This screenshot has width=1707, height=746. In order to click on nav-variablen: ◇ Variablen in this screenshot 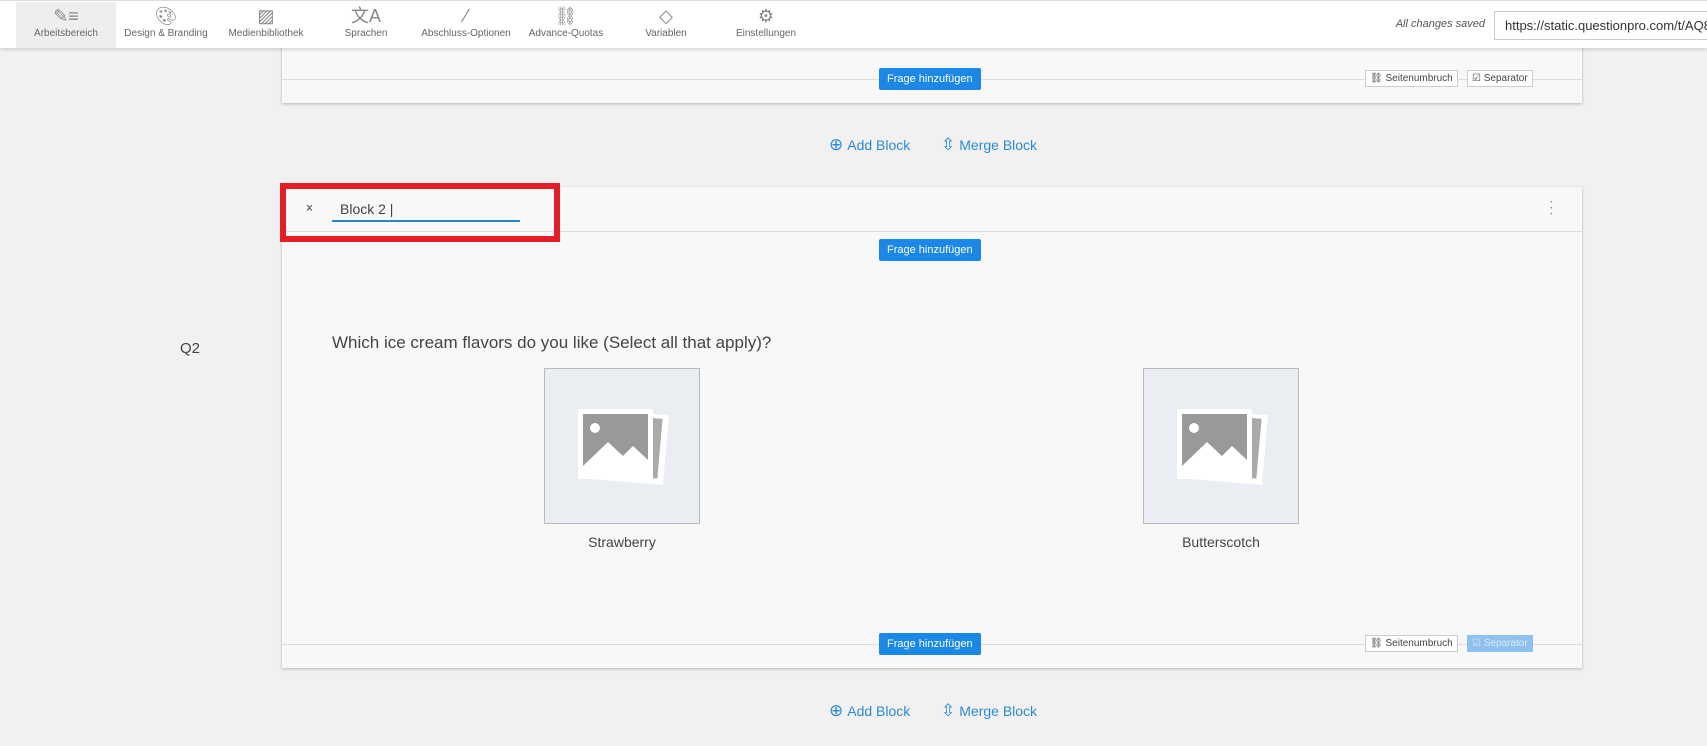, I will do `click(666, 25)`.